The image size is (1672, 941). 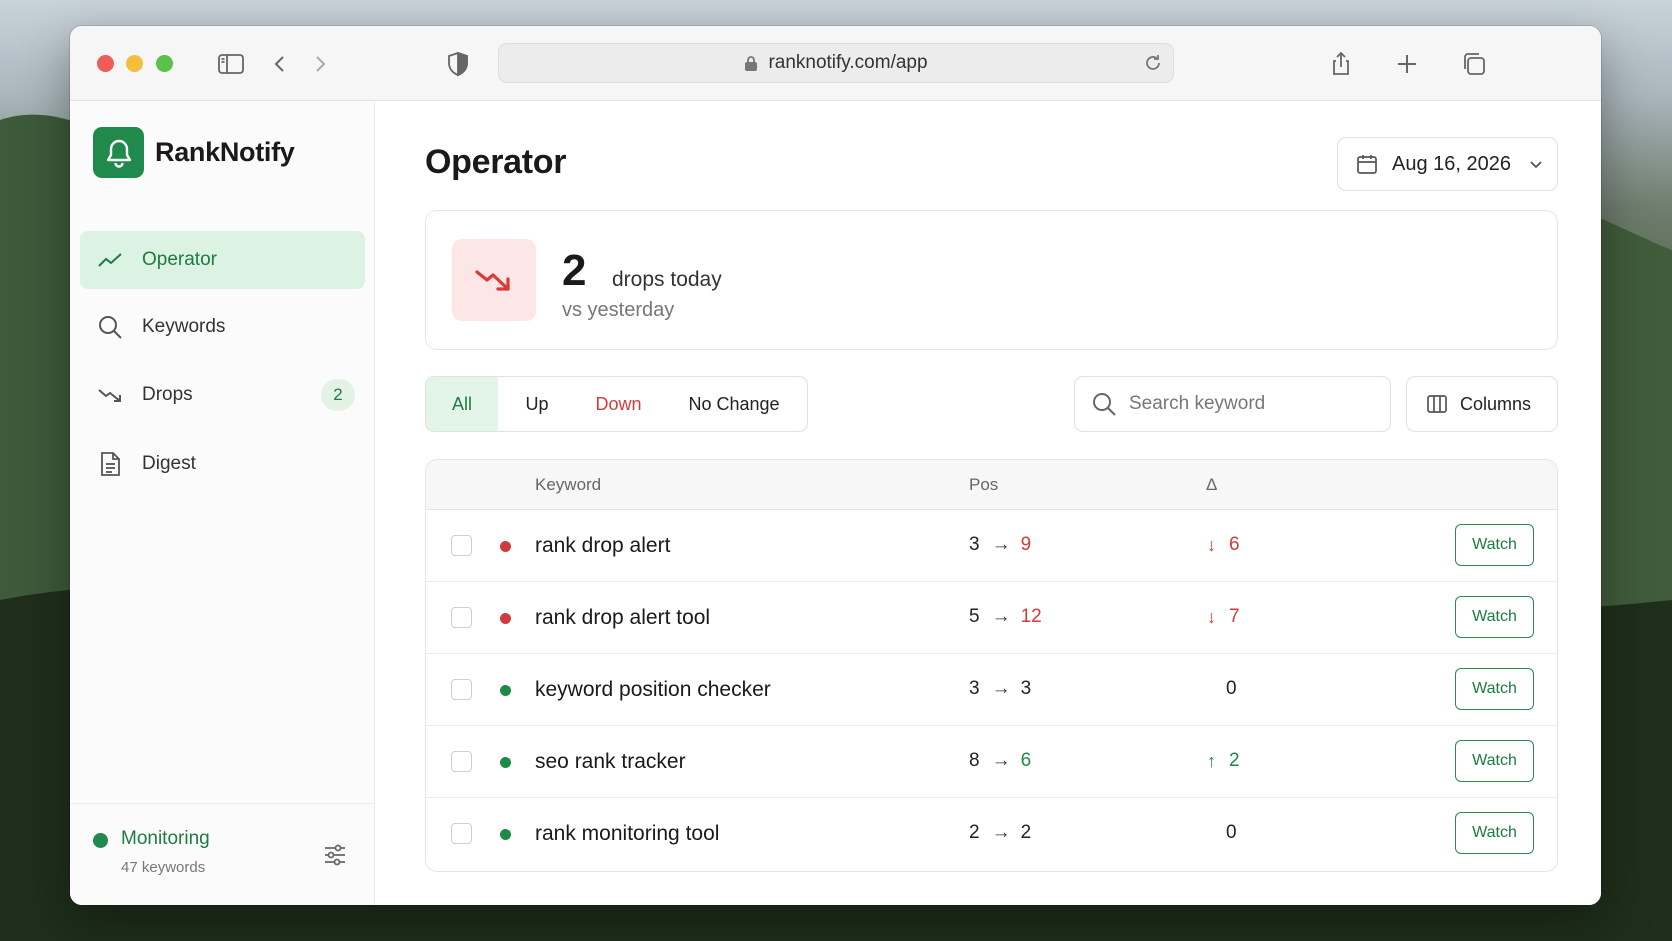 What do you see at coordinates (167, 394) in the screenshot?
I see `sidebar-item-label: Drops` at bounding box center [167, 394].